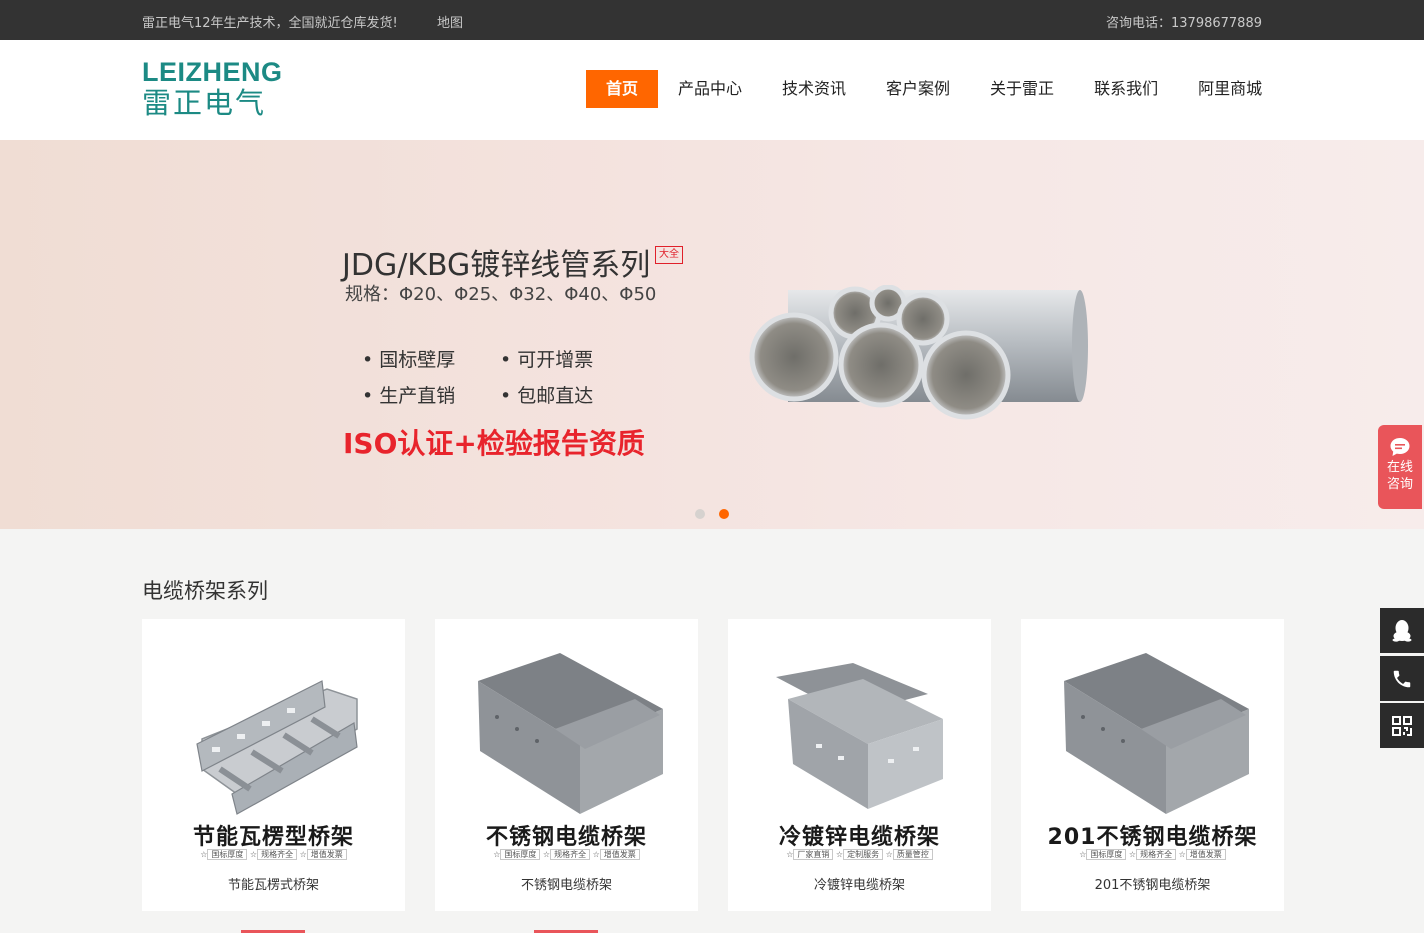  I want to click on banner-feature: • 生产直销, so click(409, 396).